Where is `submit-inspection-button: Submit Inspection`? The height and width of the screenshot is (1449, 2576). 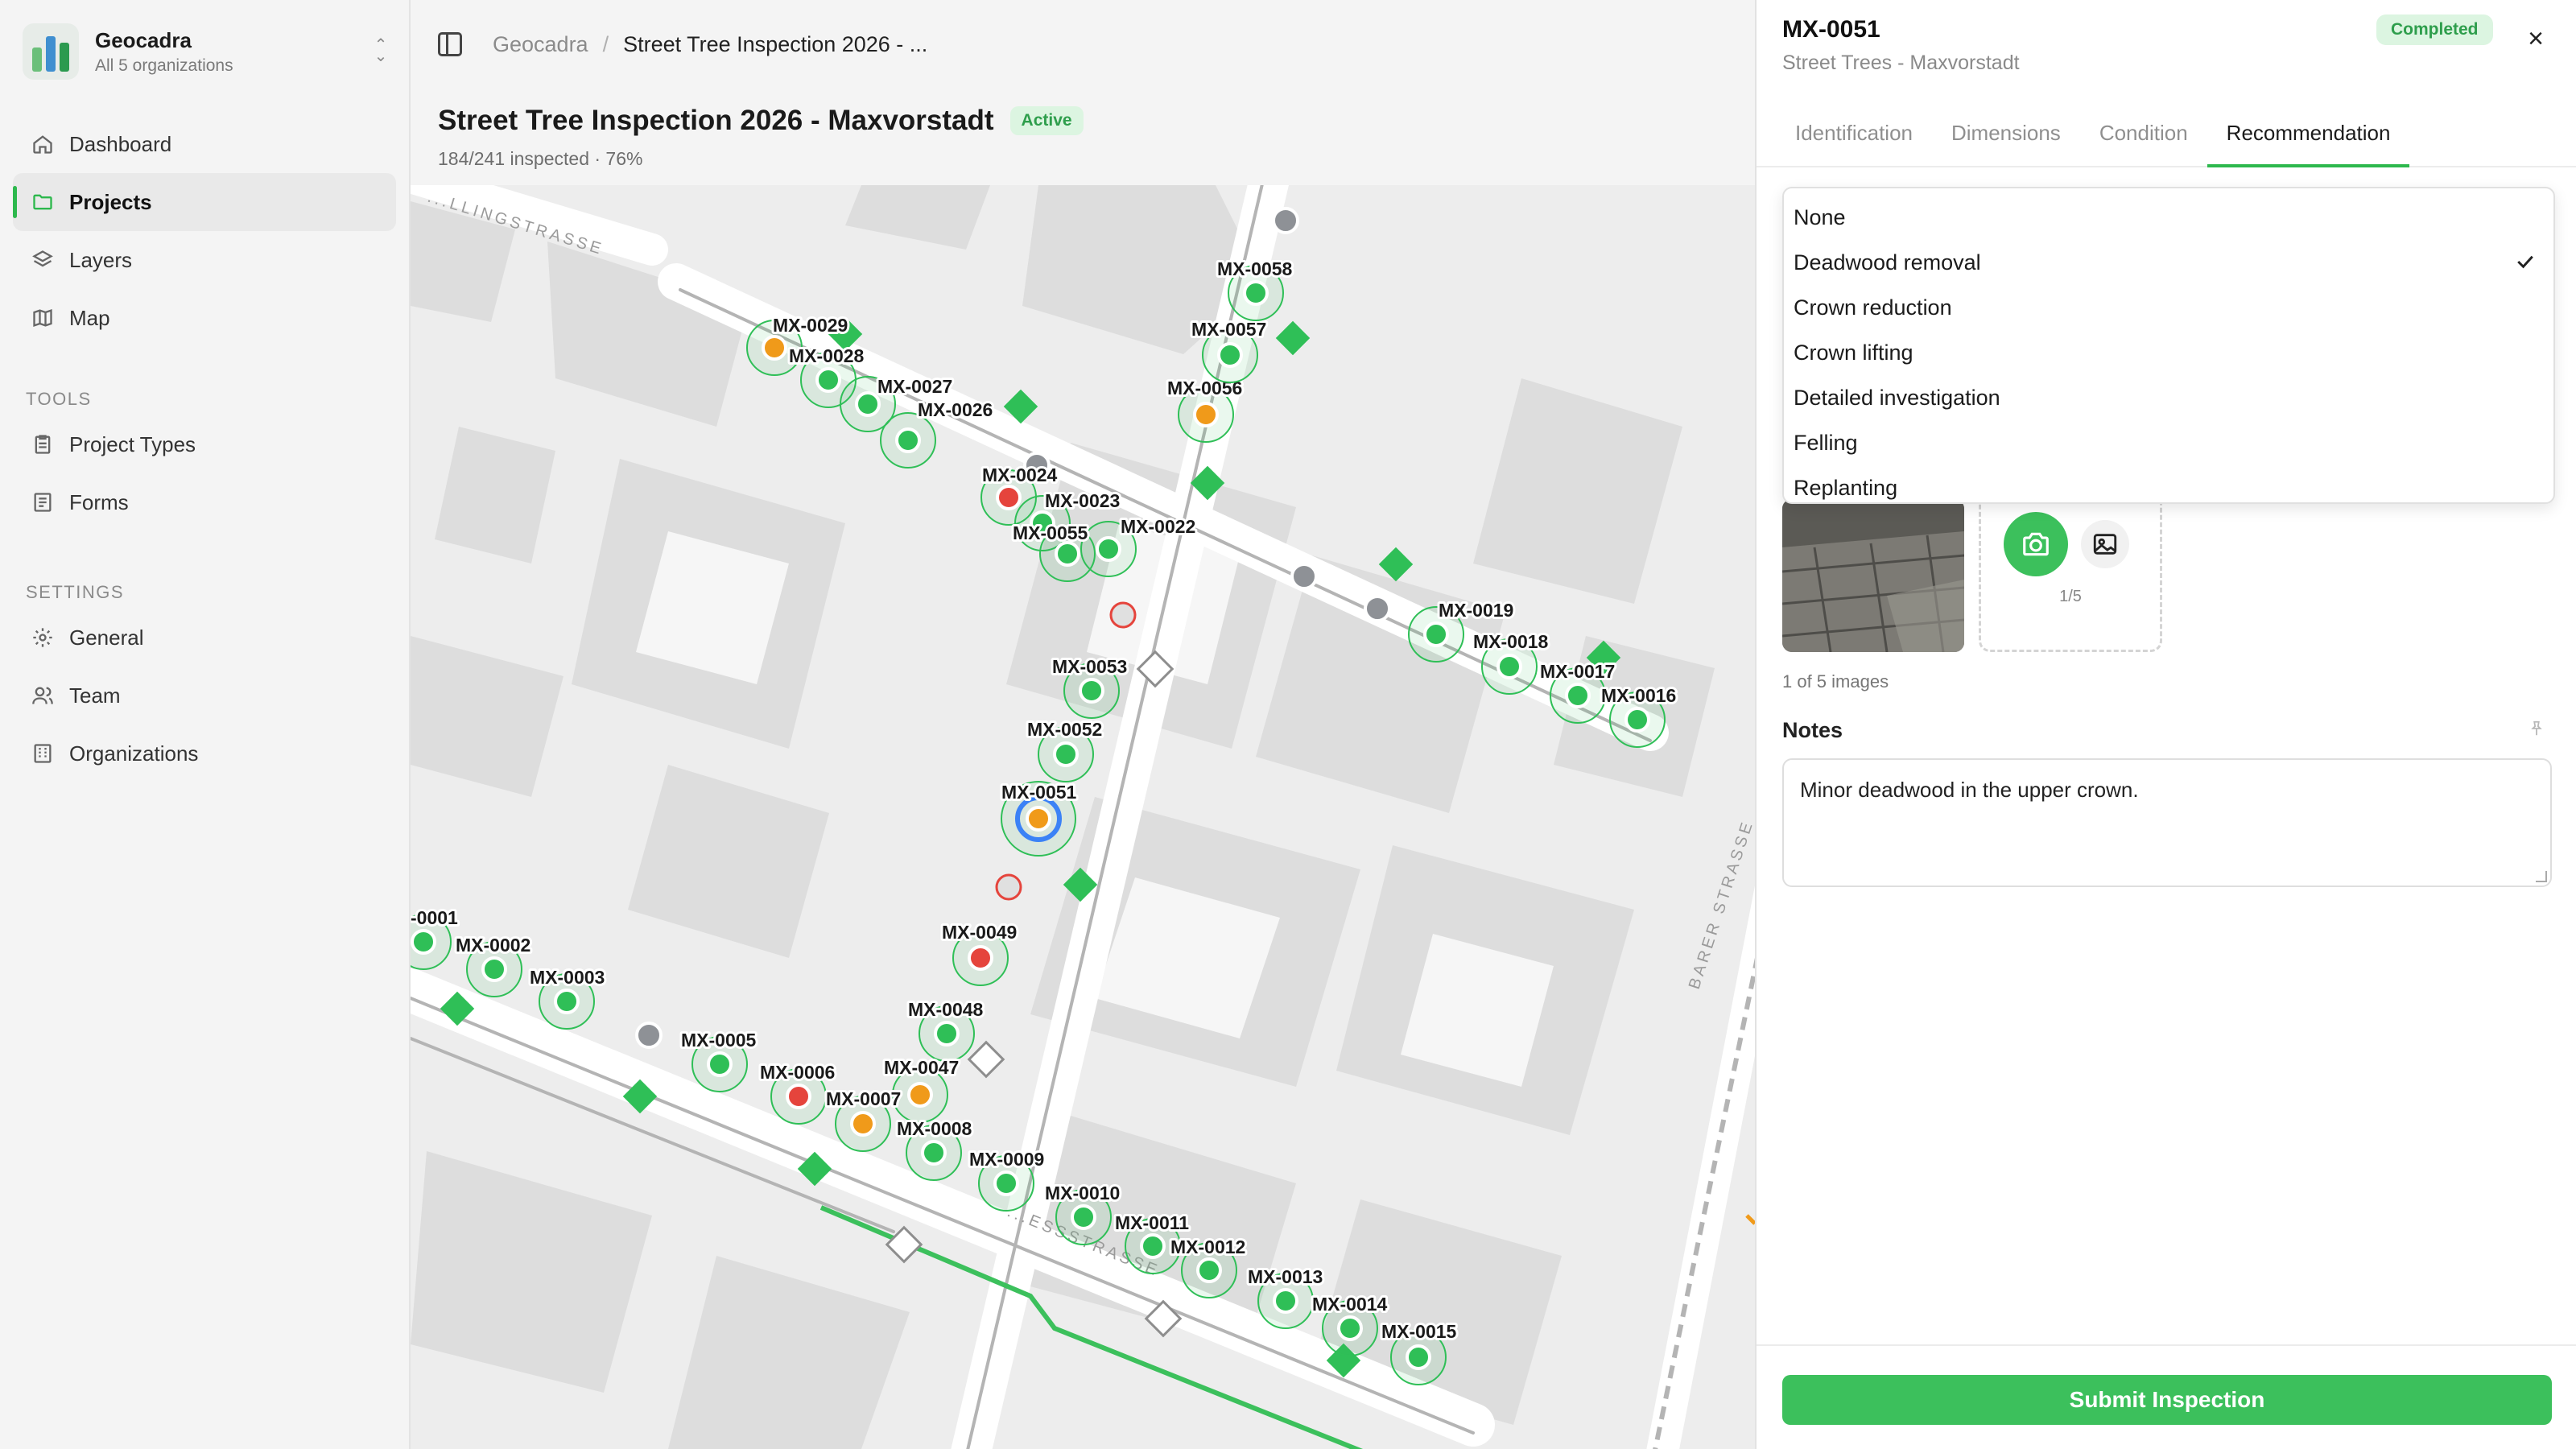
submit-inspection-button: Submit Inspection is located at coordinates (2167, 1400).